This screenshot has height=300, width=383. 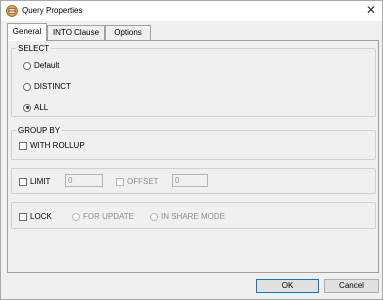 I want to click on in-share-mode-label: IN SHARE MODE, so click(x=193, y=216).